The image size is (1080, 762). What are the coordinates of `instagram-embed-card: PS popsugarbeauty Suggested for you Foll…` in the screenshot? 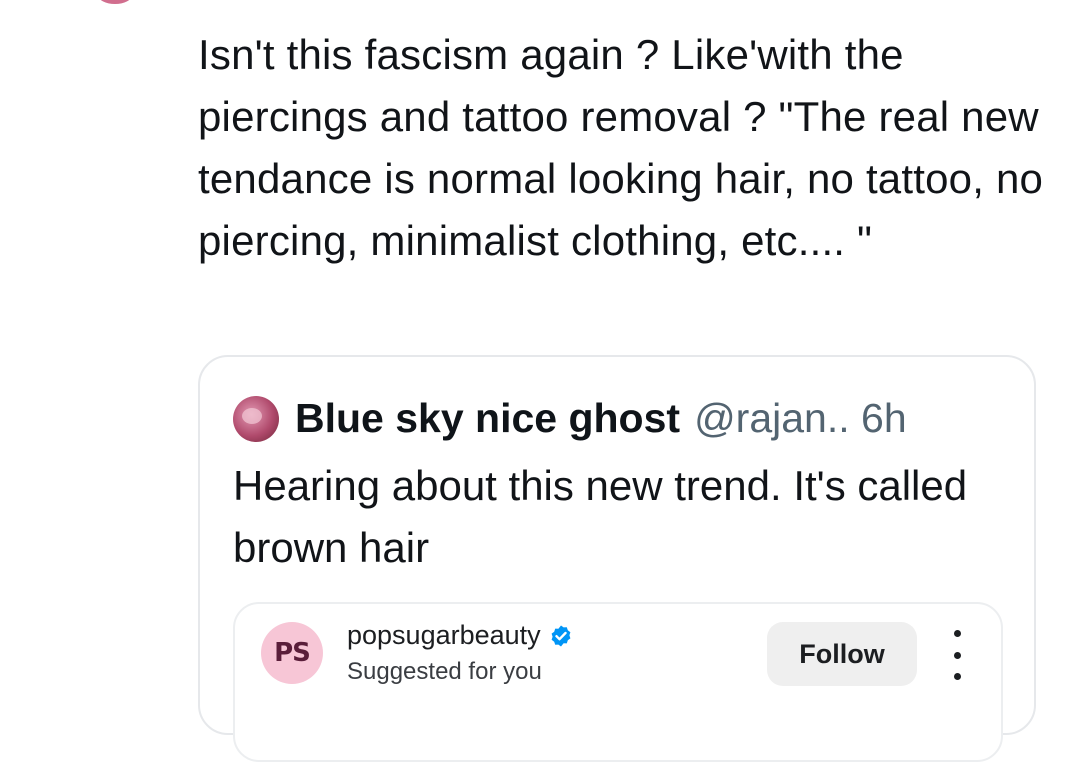 It's located at (618, 682).